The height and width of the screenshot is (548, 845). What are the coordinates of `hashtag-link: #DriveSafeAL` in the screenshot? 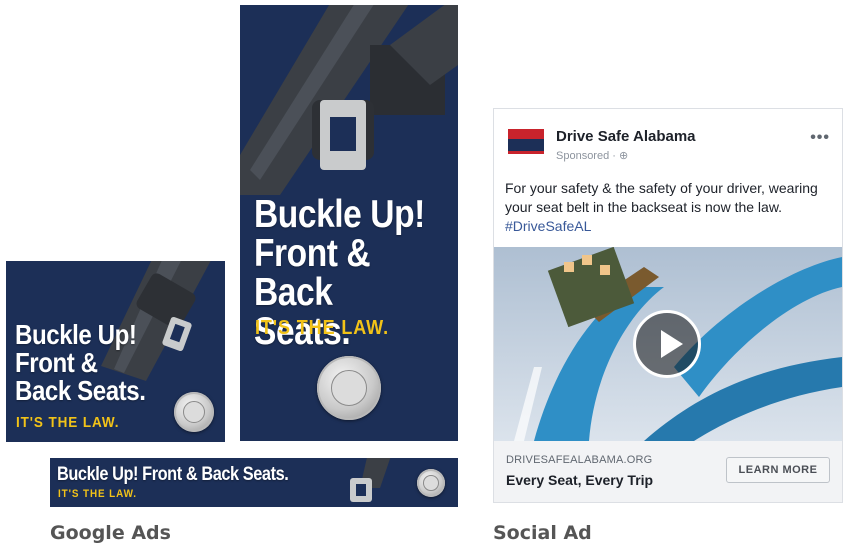 It's located at (548, 226).